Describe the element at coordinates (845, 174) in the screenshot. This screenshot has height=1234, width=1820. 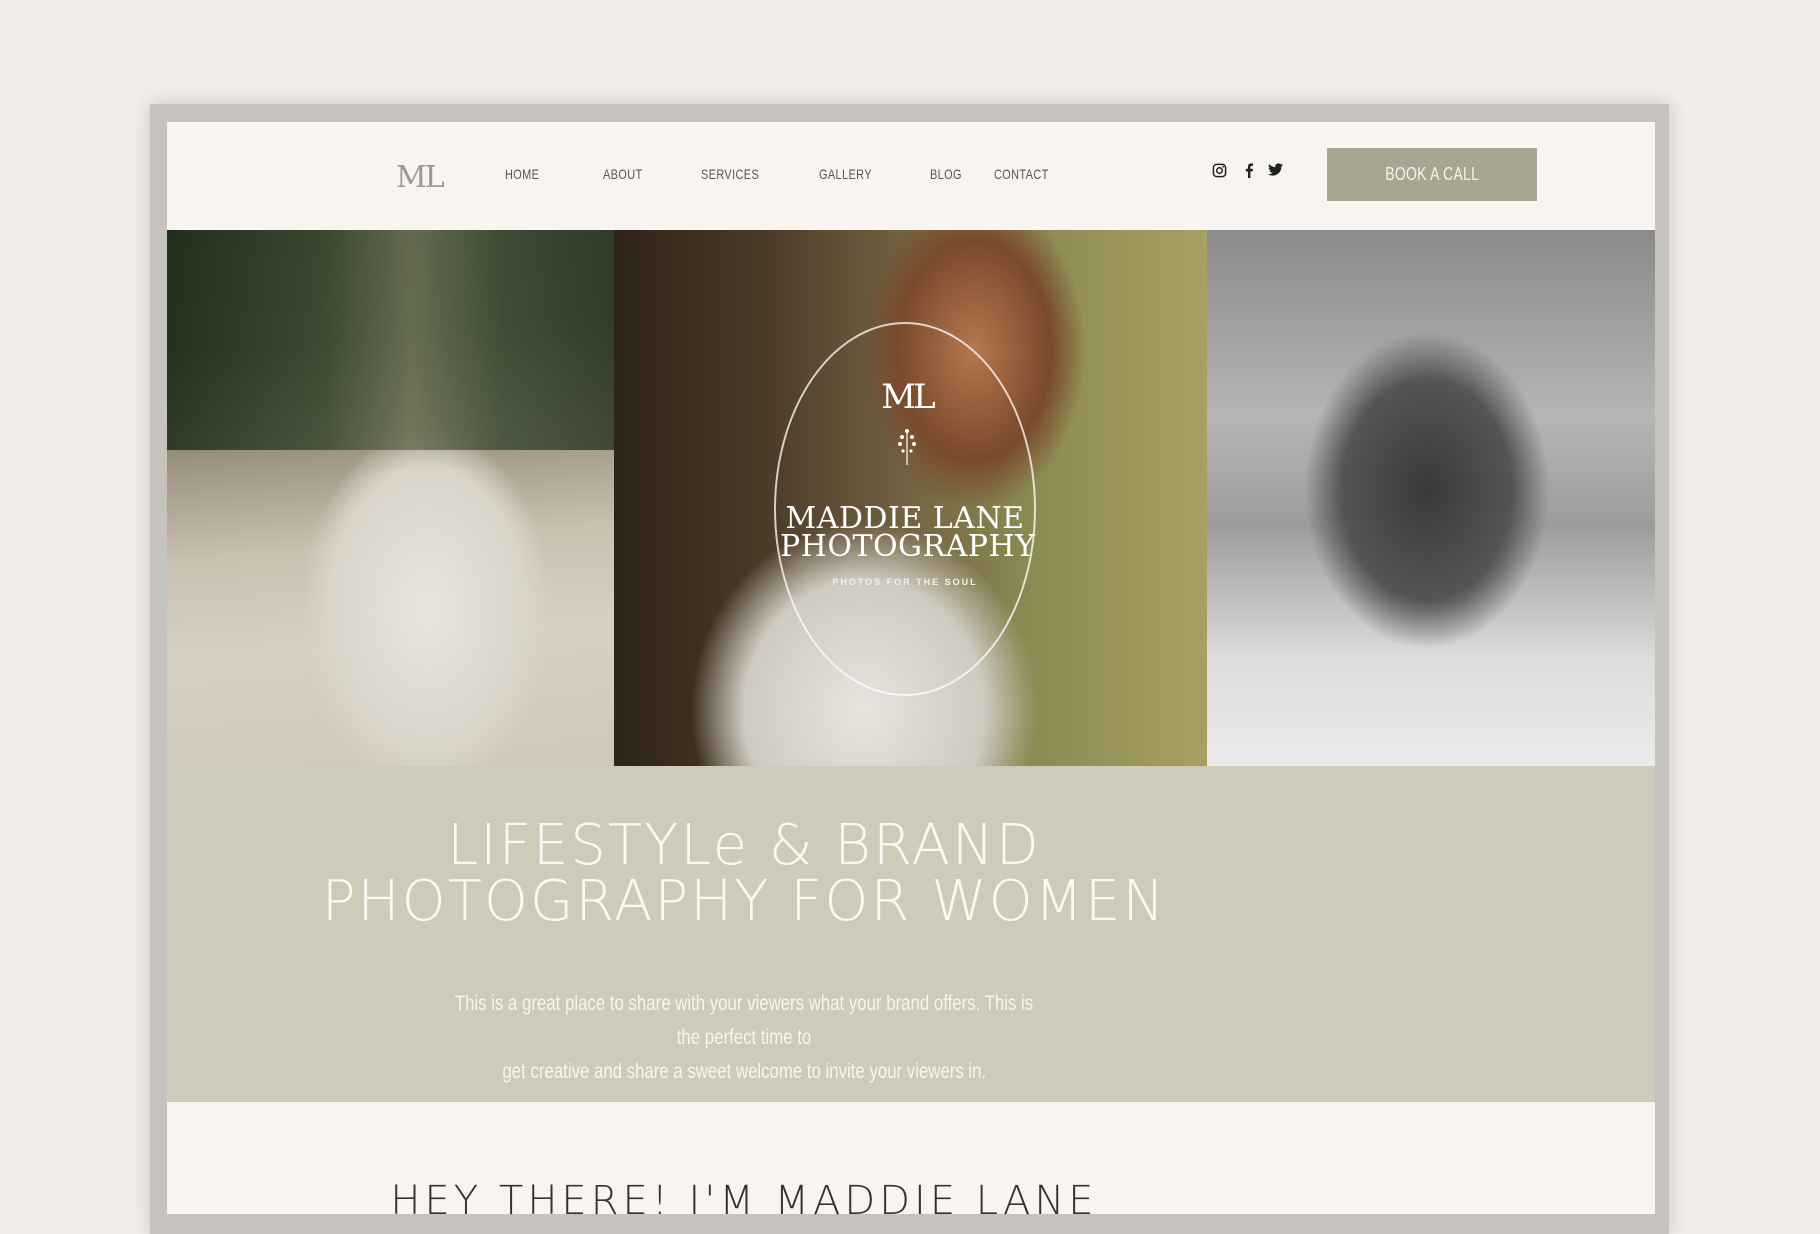
I see `nav-gallery: GALLERY` at that location.